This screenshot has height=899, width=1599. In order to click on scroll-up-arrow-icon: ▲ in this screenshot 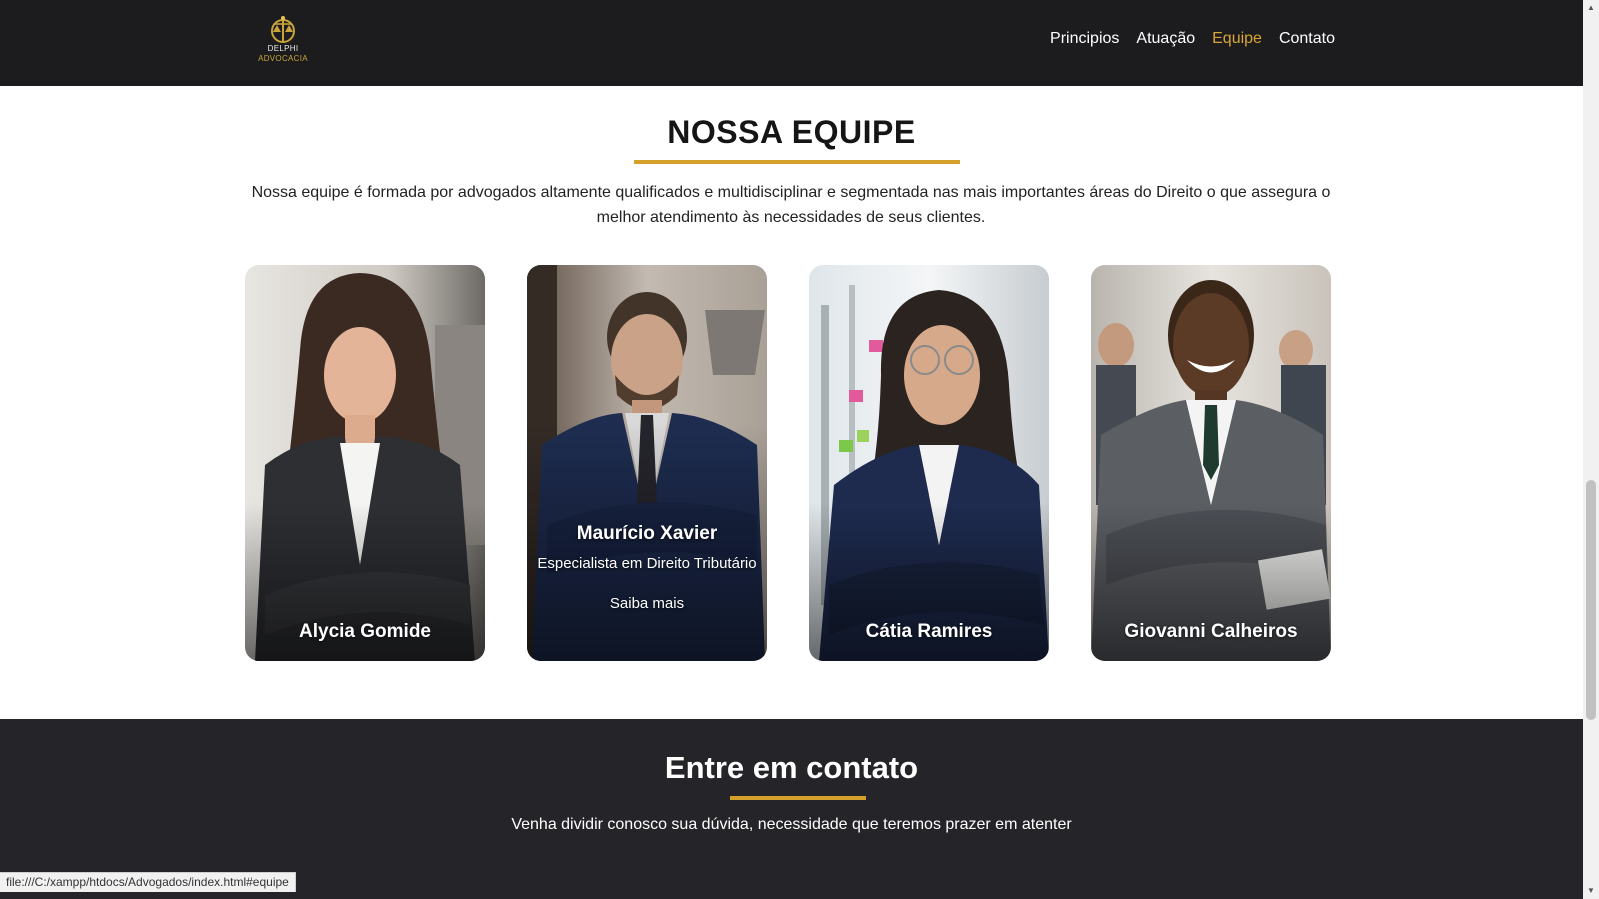, I will do `click(1591, 8)`.